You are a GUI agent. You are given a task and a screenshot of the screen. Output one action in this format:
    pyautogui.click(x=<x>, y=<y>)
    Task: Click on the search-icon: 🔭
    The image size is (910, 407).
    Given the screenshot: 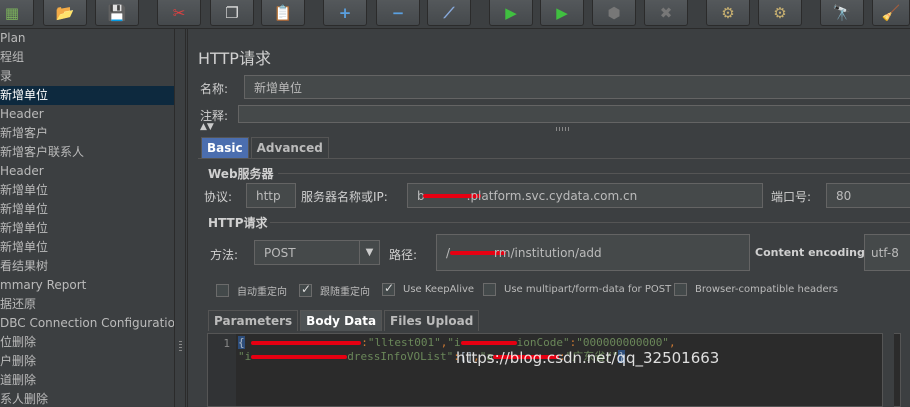 What is the action you would take?
    pyautogui.click(x=842, y=13)
    